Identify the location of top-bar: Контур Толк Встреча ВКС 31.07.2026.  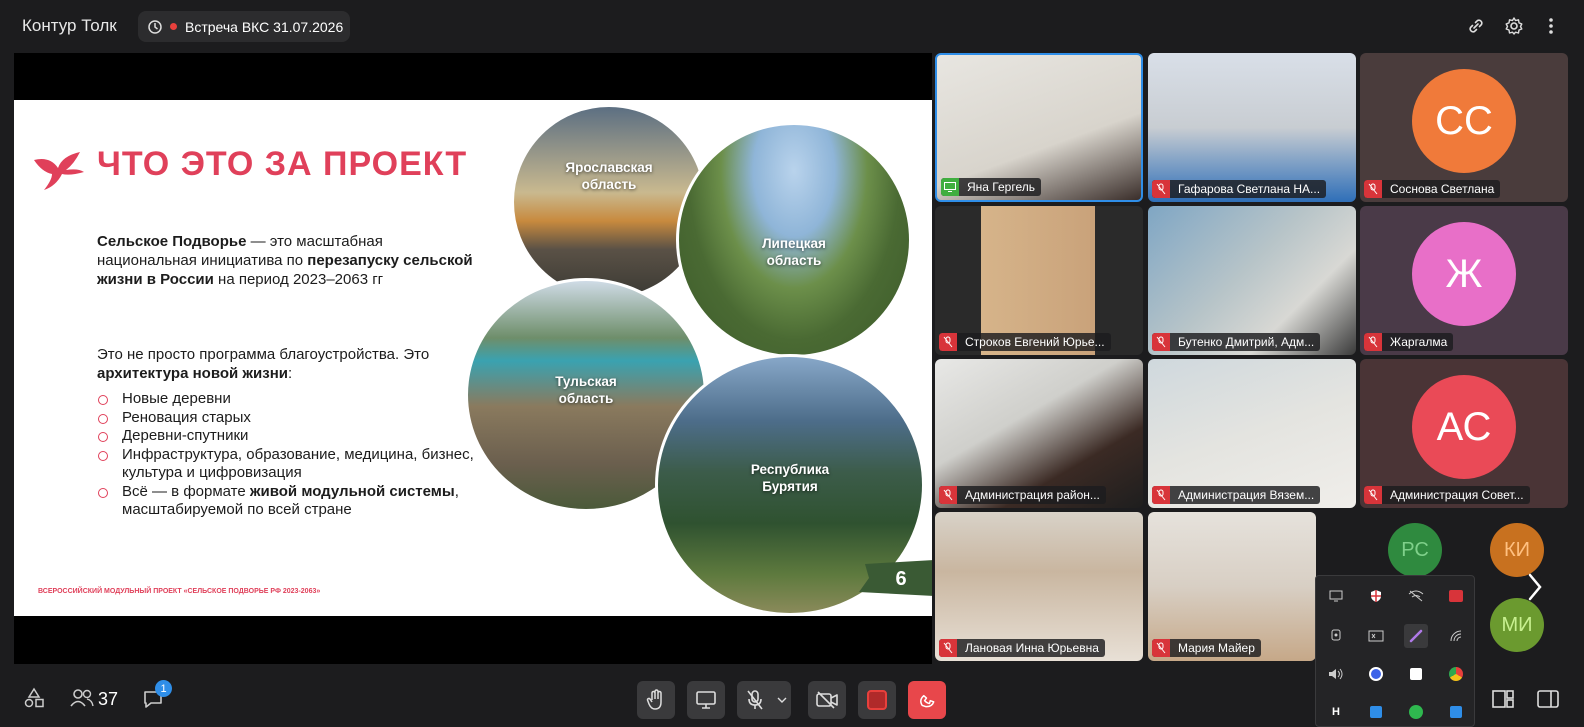
(792, 26).